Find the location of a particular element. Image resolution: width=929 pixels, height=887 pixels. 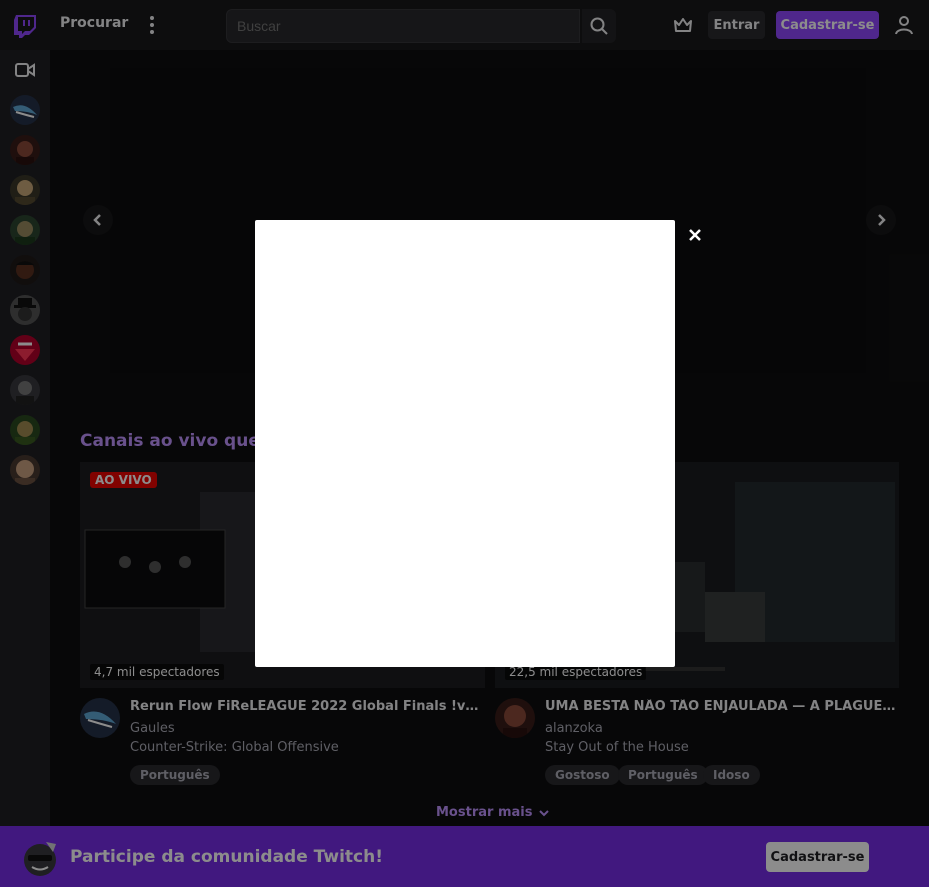

modal-close-button is located at coordinates (695, 235).